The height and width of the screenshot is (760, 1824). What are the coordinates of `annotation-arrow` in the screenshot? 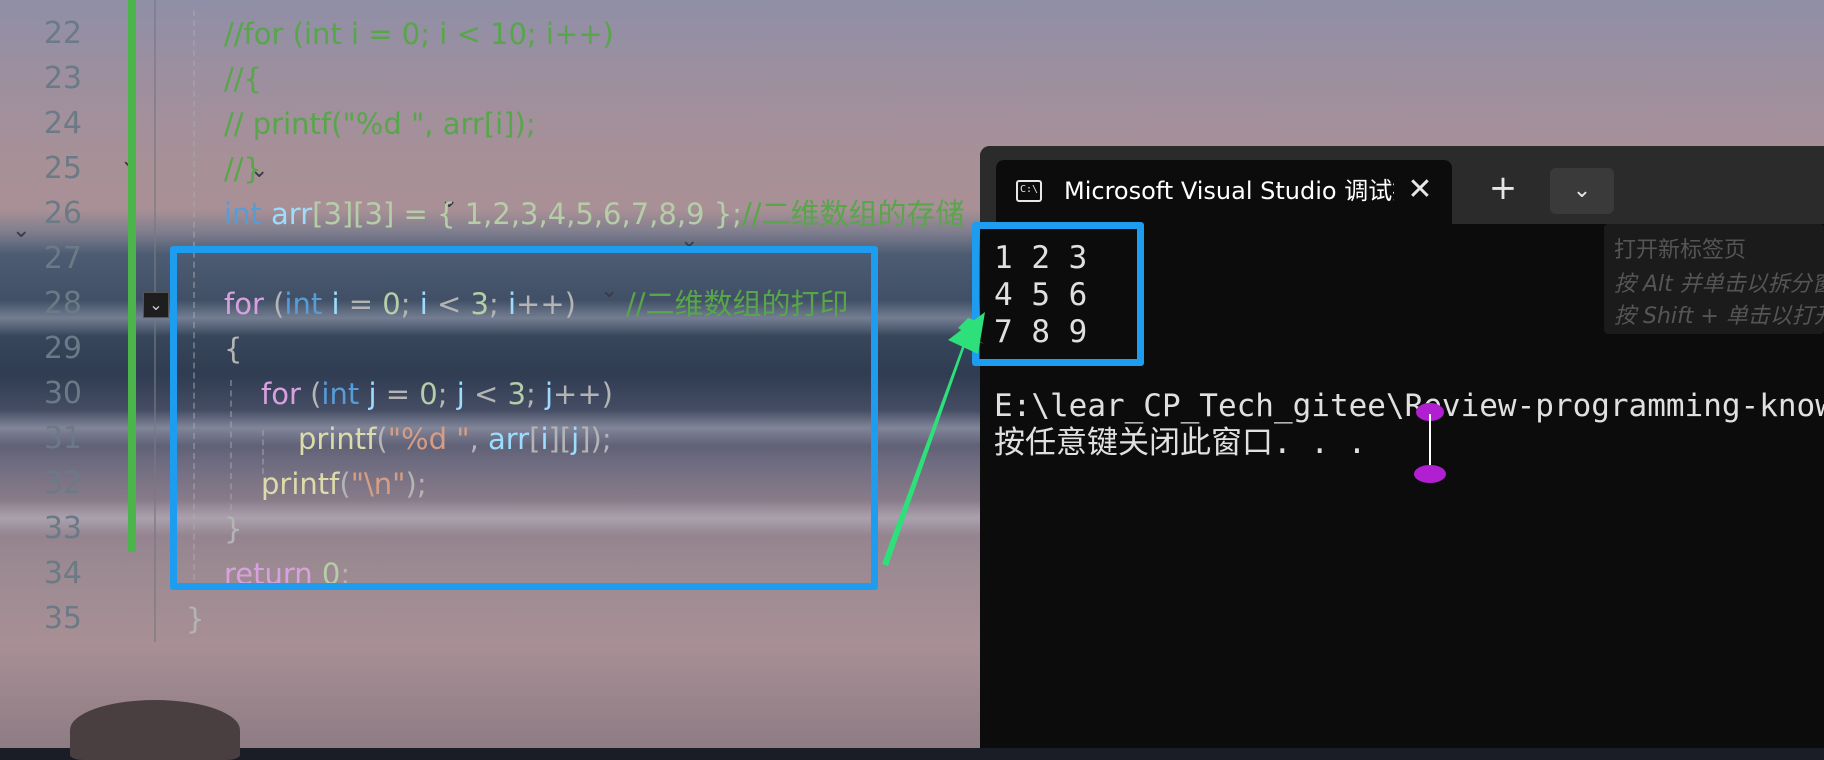 It's located at (933, 439).